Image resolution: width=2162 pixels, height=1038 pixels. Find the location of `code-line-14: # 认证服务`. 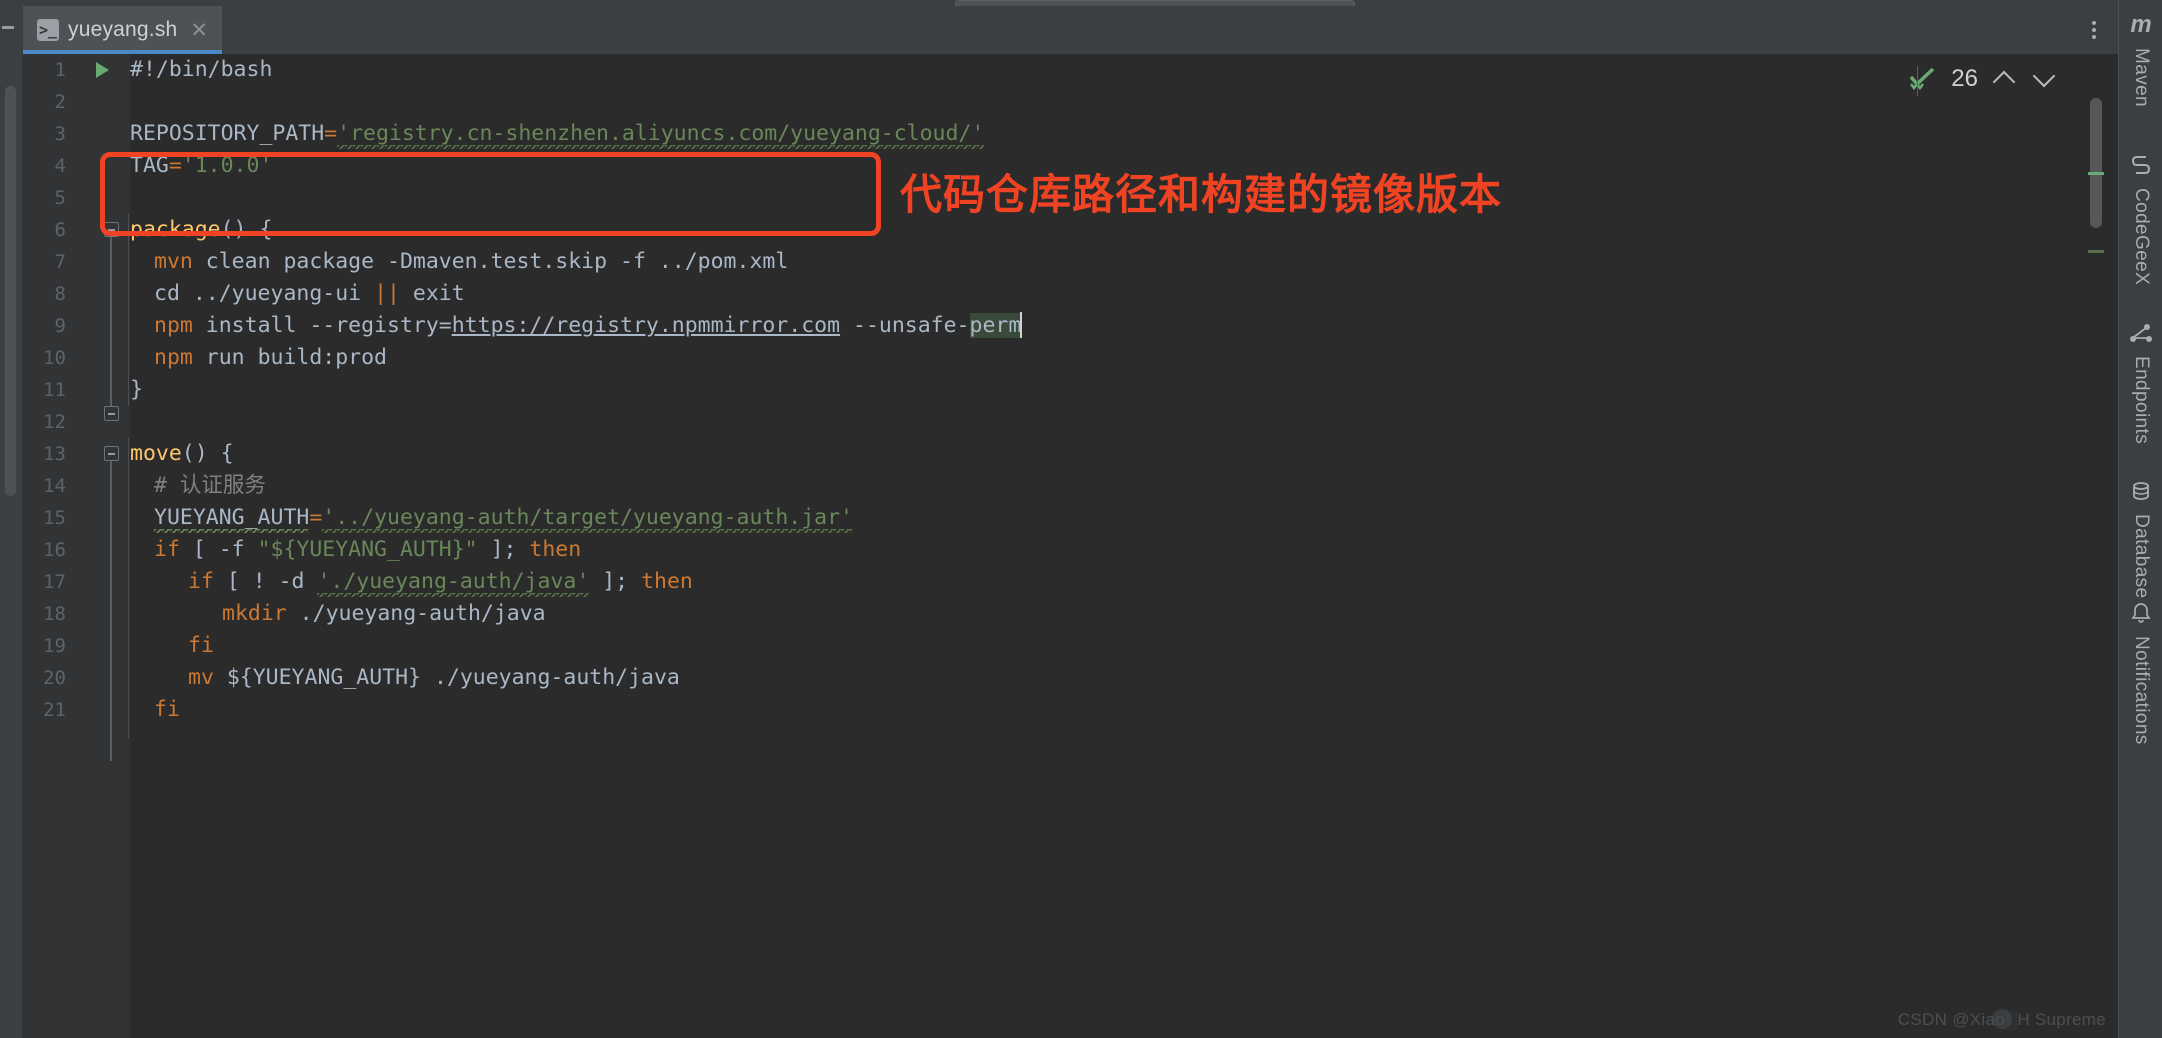

code-line-14: # 认证服务 is located at coordinates (210, 485).